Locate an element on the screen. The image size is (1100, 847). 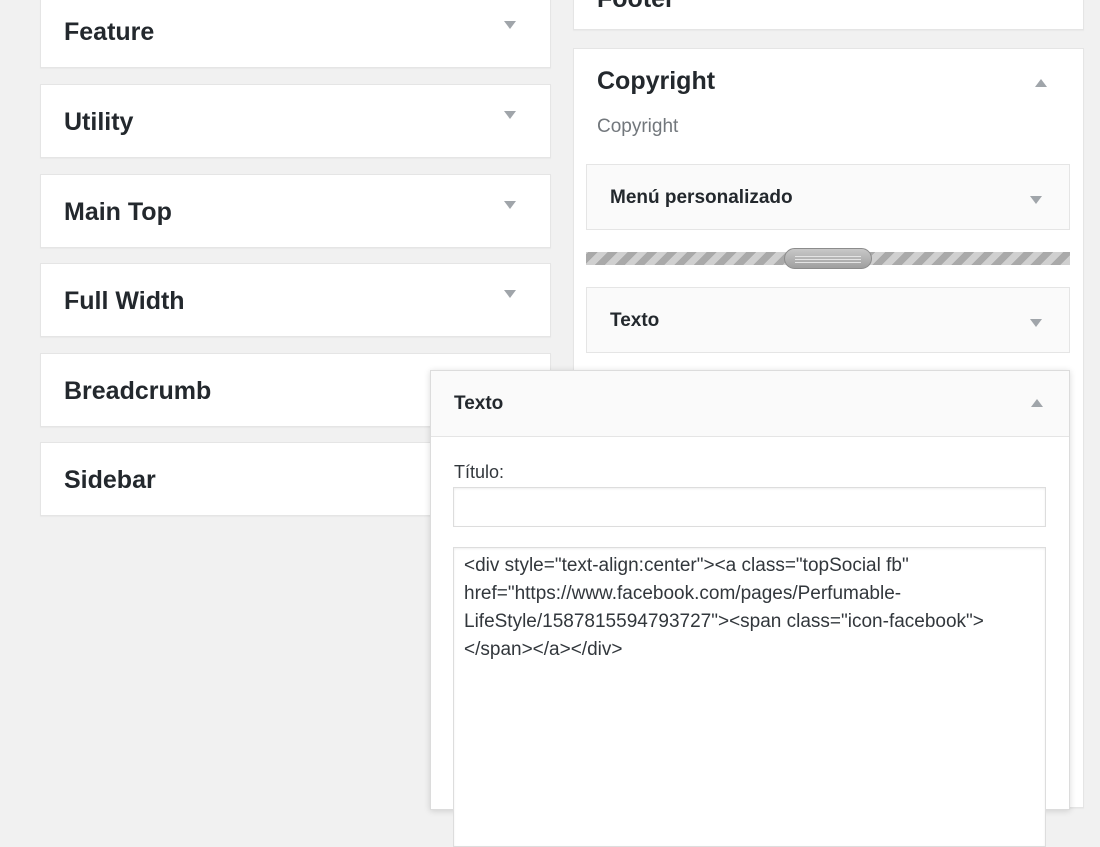
title-field-label: Título: is located at coordinates (479, 472).